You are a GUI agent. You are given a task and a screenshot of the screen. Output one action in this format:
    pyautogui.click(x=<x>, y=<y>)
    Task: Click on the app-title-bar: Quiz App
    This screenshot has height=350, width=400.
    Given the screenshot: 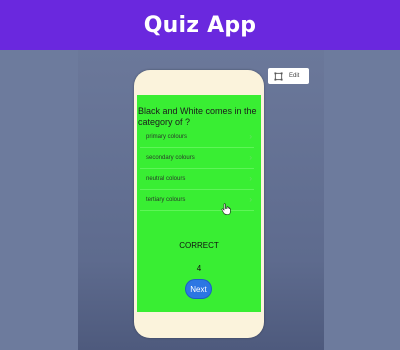 What is the action you would take?
    pyautogui.click(x=200, y=25)
    